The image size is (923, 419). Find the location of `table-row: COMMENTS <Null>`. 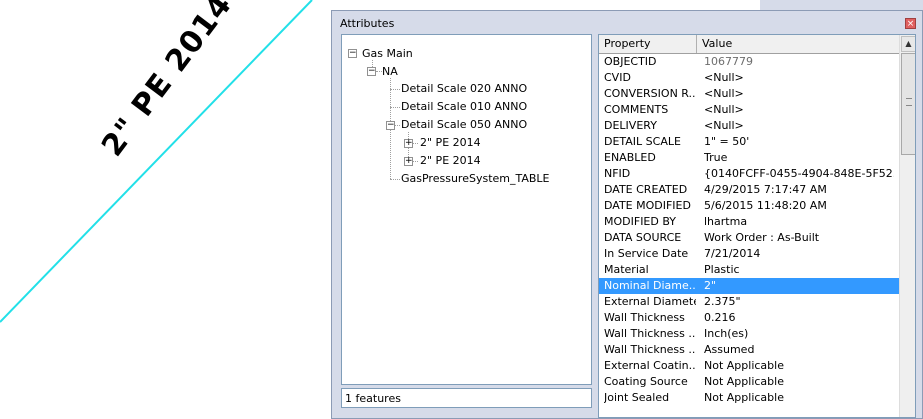

table-row: COMMENTS <Null> is located at coordinates (749, 110).